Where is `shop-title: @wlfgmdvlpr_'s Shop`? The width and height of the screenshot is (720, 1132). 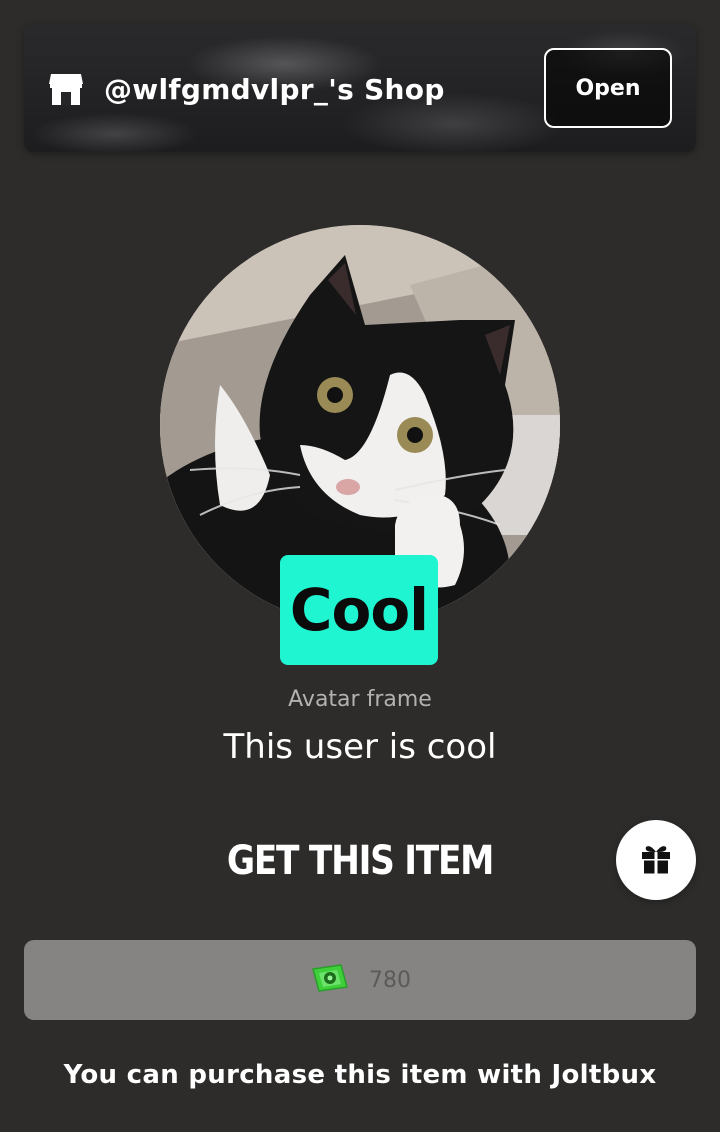 shop-title: @wlfgmdvlpr_'s Shop is located at coordinates (274, 89).